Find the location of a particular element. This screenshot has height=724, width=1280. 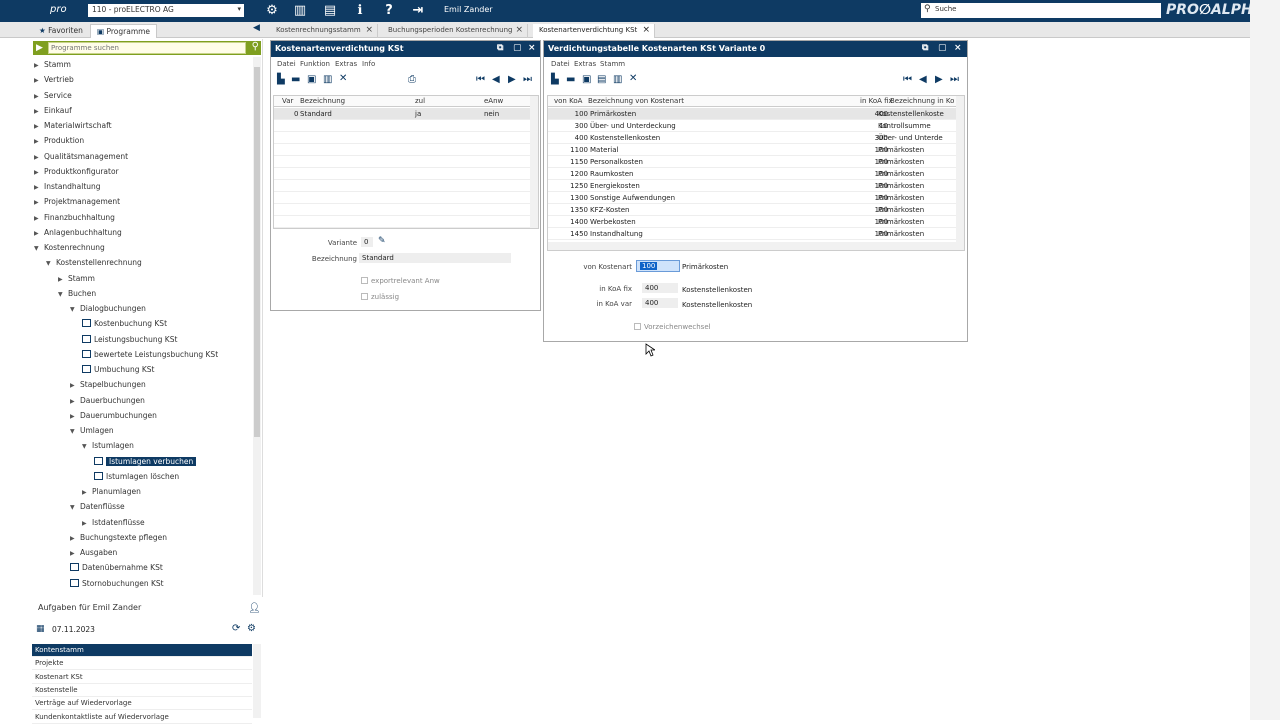

tree-item: ▶ Service is located at coordinates (53, 96).